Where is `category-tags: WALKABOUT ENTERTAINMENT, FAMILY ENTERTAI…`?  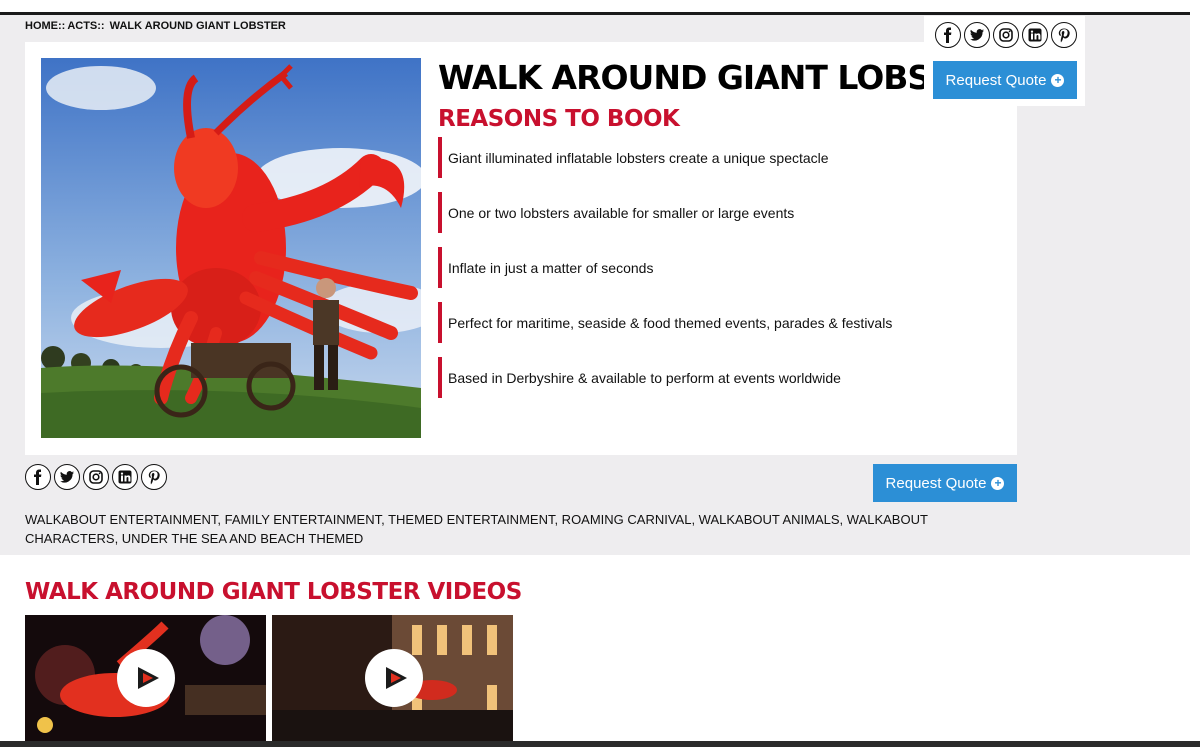 category-tags: WALKABOUT ENTERTAINMENT, FAMILY ENTERTAI… is located at coordinates (476, 529).